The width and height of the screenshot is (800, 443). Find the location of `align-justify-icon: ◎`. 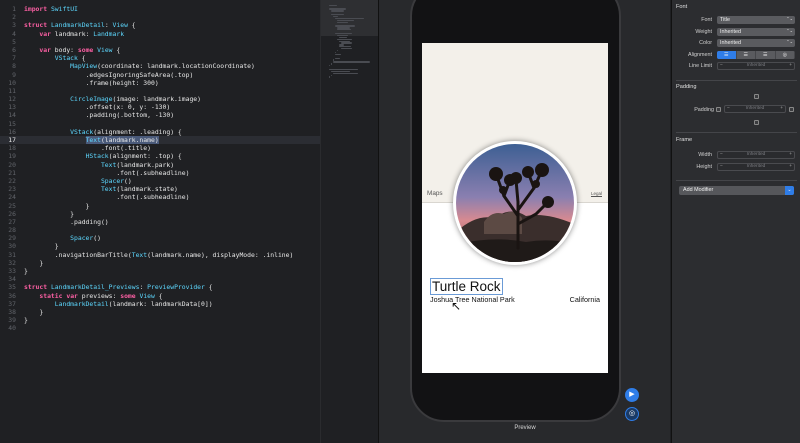

align-justify-icon: ◎ is located at coordinates (785, 55).